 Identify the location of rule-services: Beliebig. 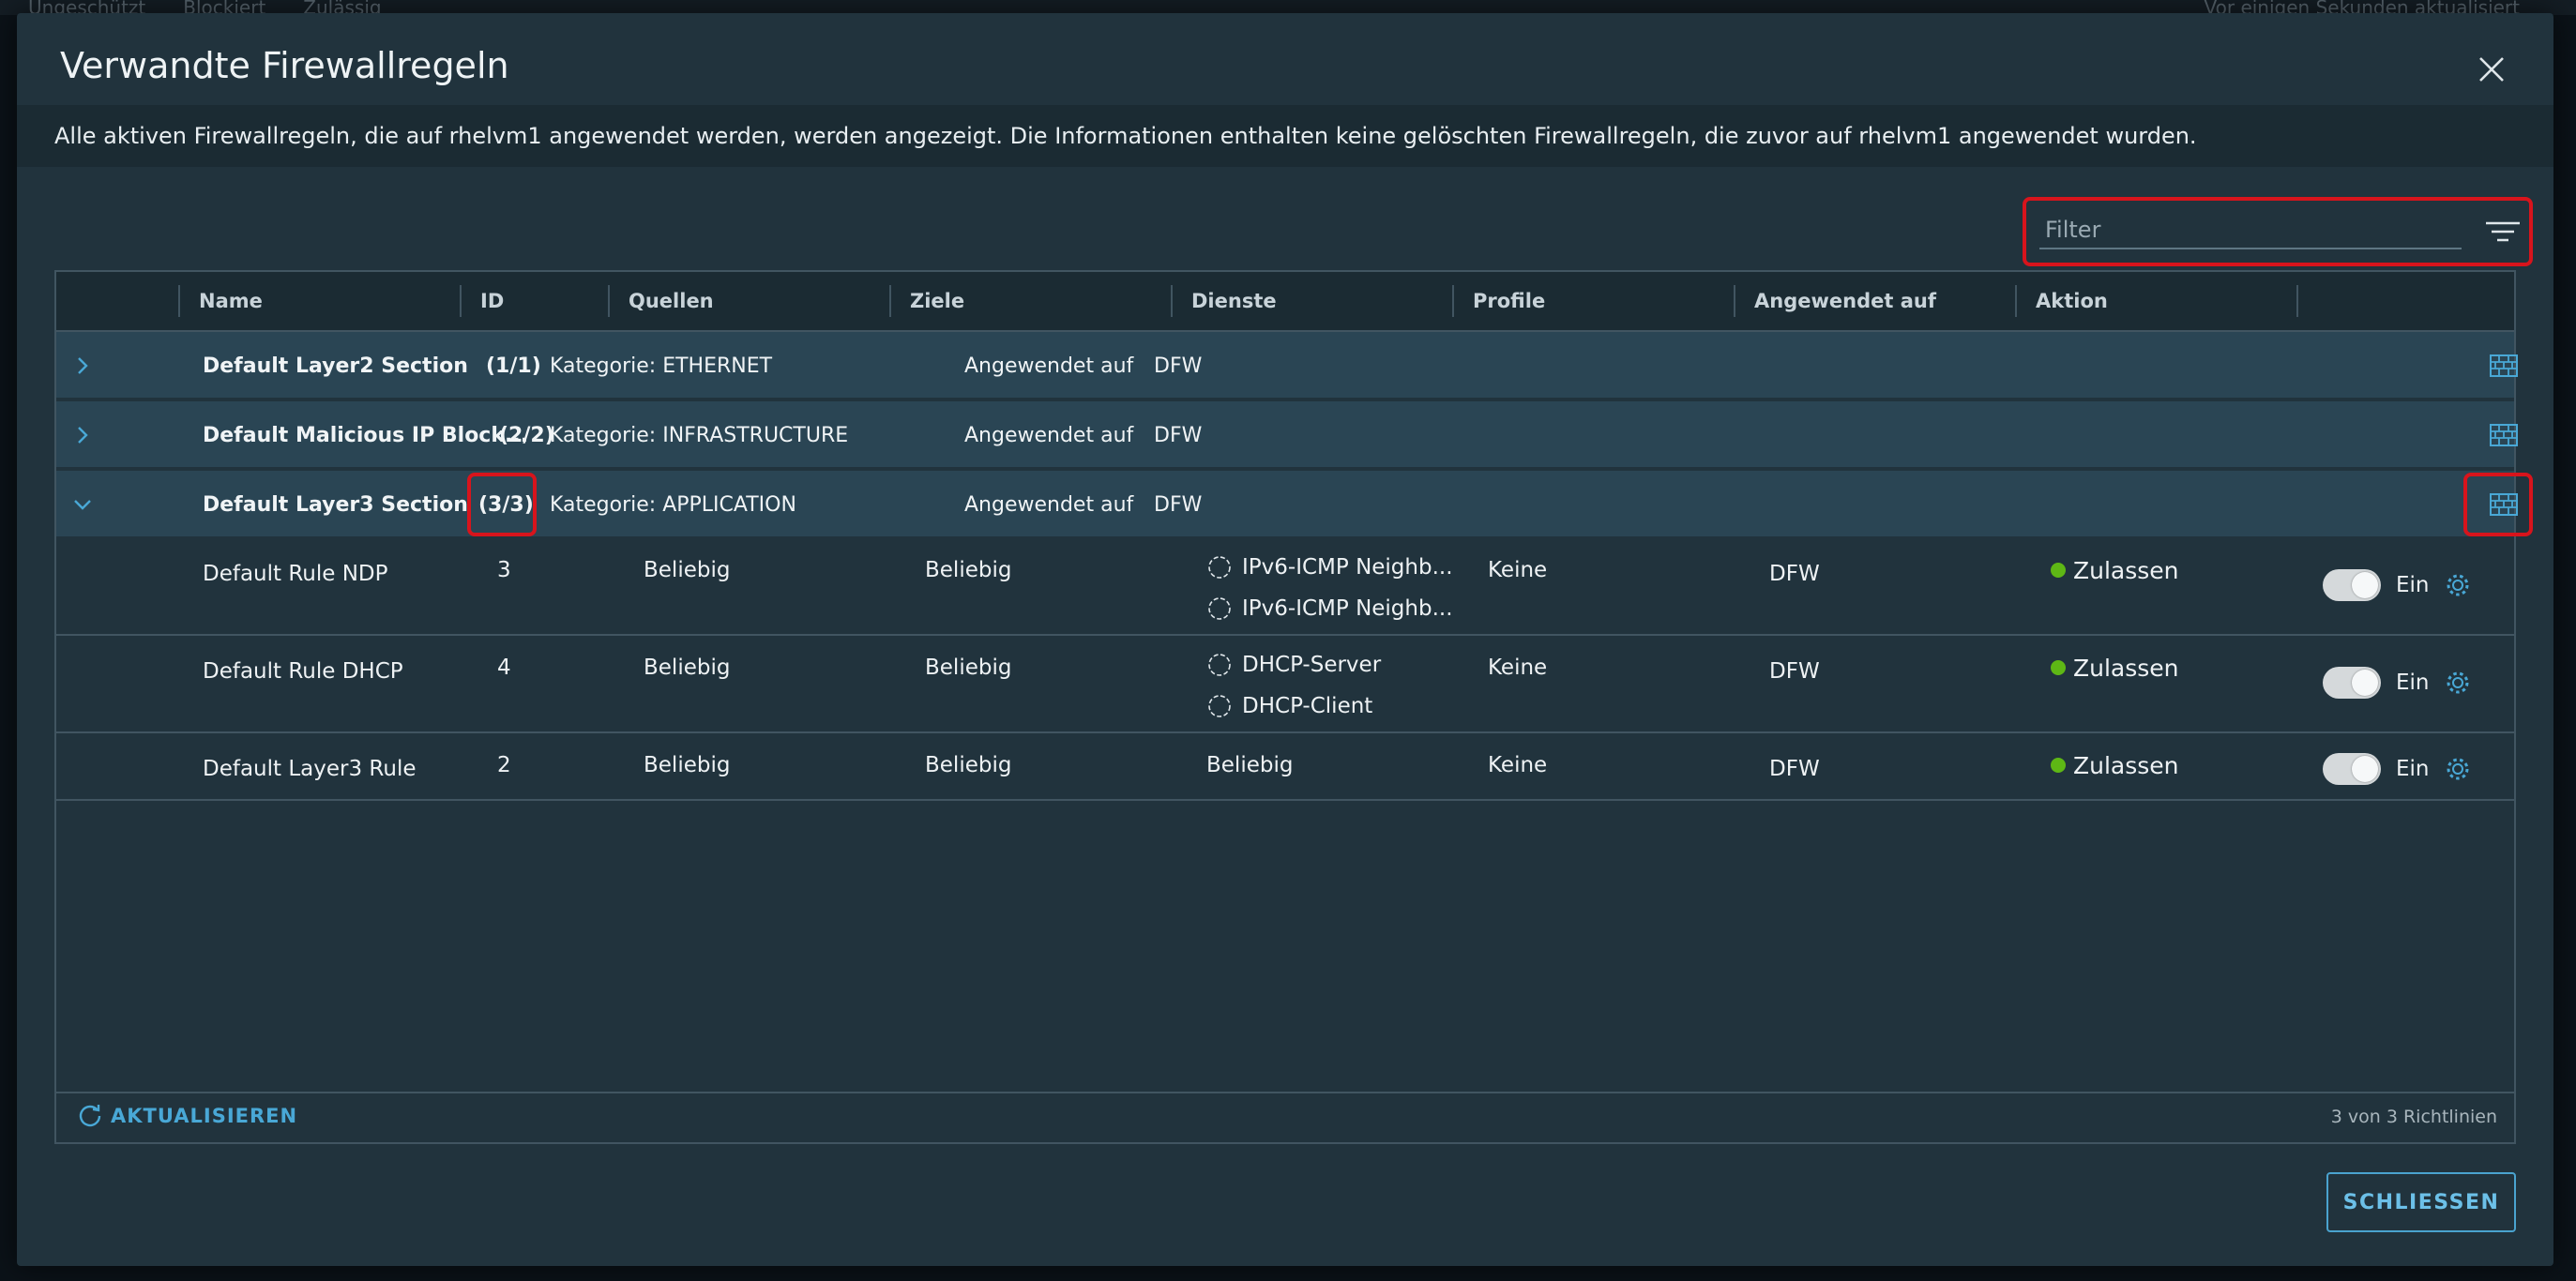
(1250, 765).